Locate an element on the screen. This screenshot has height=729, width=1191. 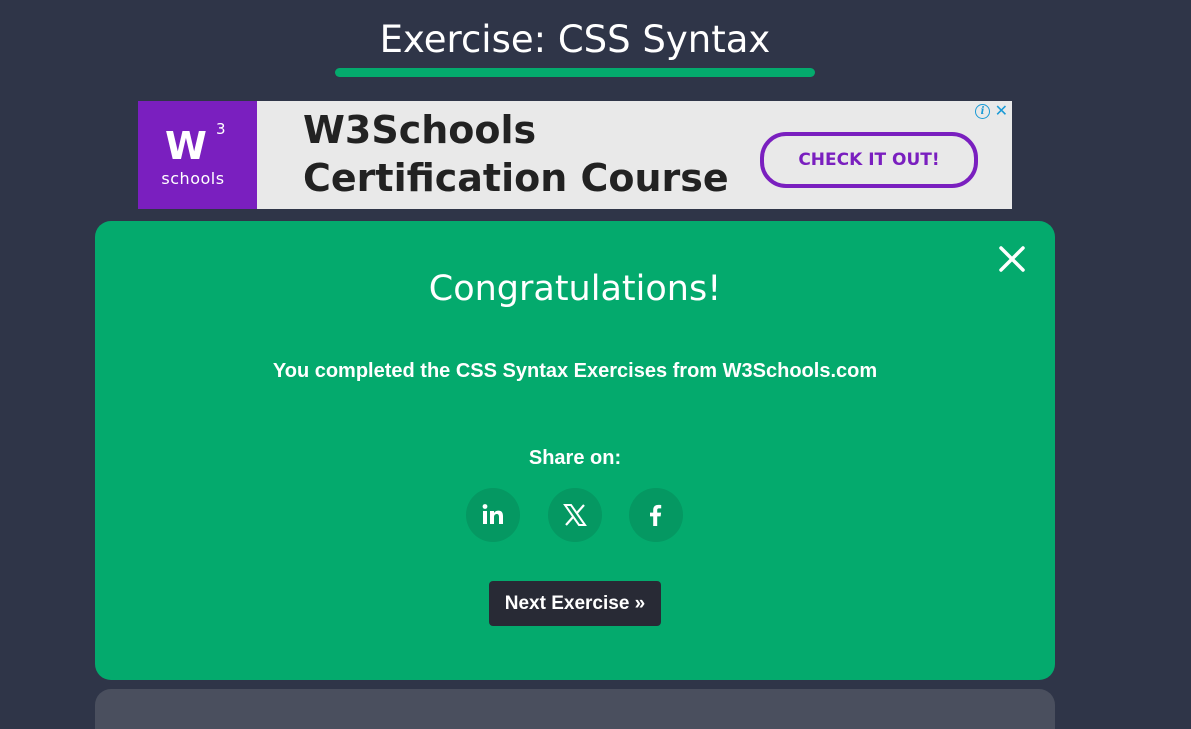
page-title: Exercise: CSS Syntax is located at coordinates (575, 39).